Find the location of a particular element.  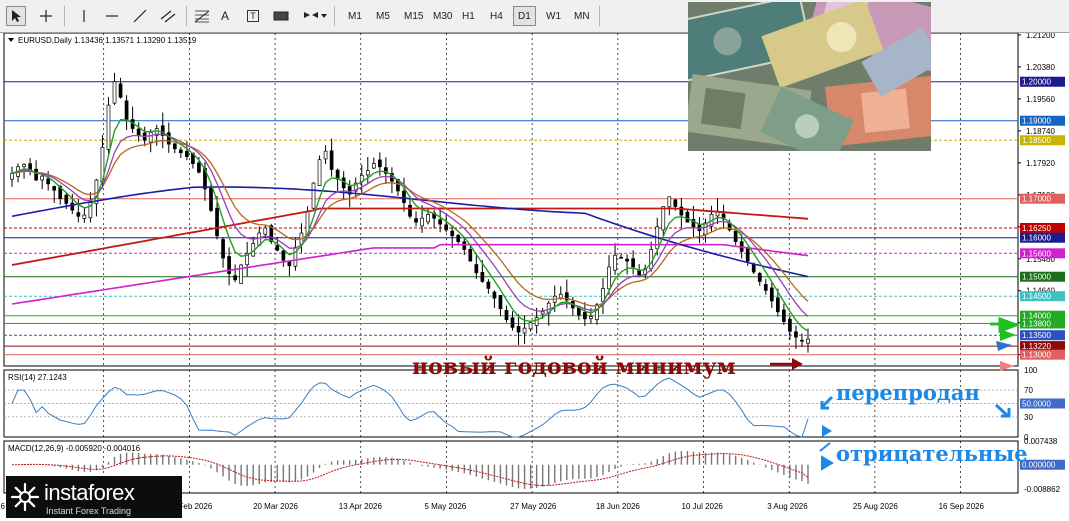

trendline-tool-button is located at coordinates (140, 16).